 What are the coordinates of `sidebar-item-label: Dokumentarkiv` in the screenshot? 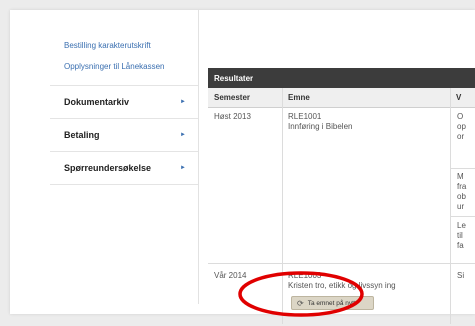 It's located at (97, 102).